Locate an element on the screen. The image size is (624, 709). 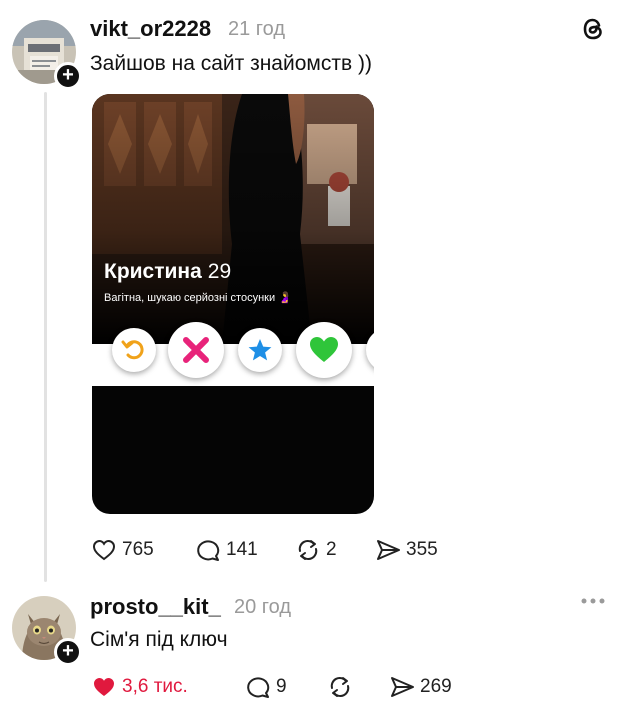
comment-button: 141 is located at coordinates (226, 550).